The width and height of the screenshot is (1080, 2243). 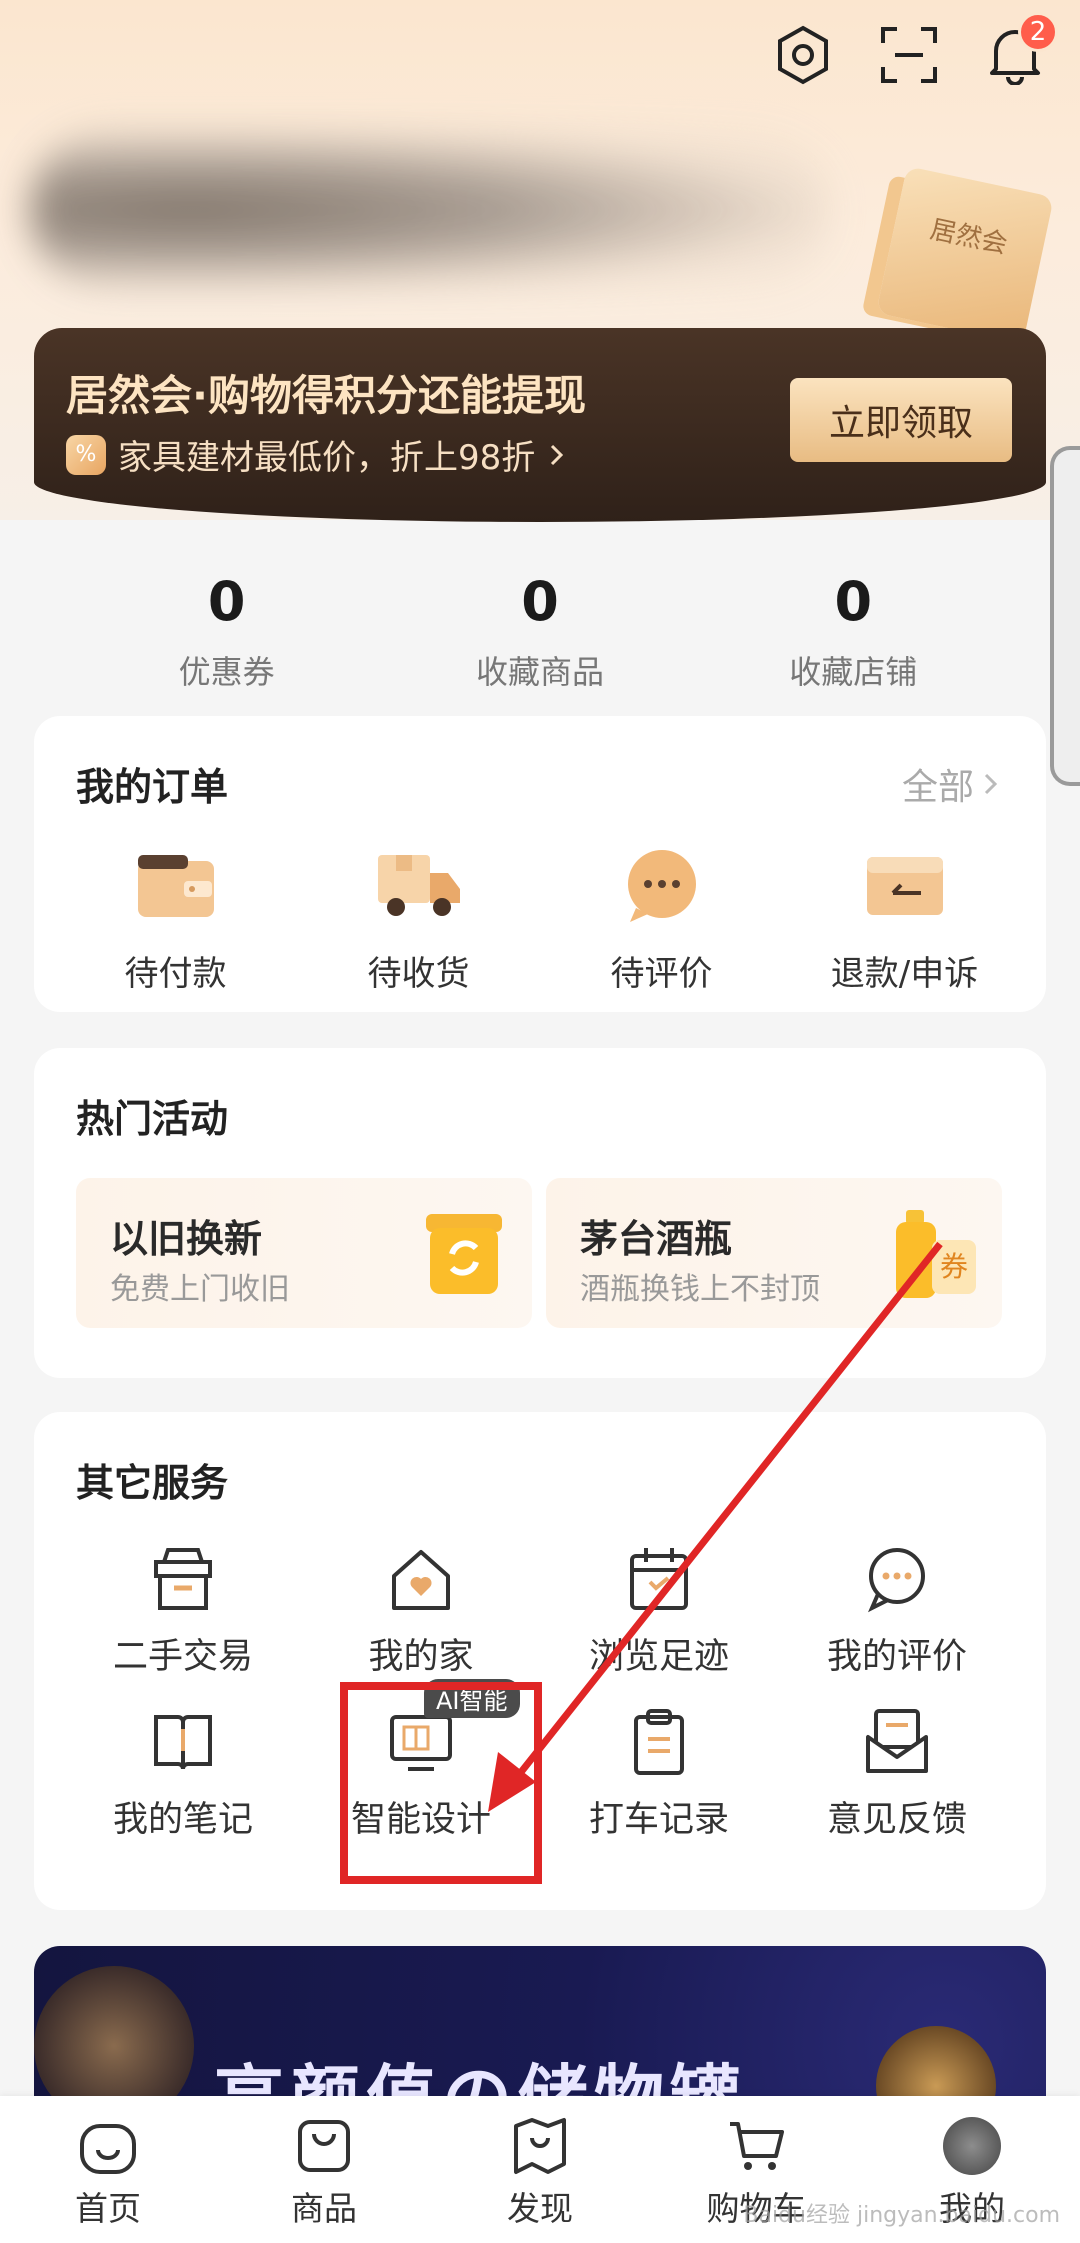 What do you see at coordinates (539, 672) in the screenshot?
I see `stat-label: 收藏商品` at bounding box center [539, 672].